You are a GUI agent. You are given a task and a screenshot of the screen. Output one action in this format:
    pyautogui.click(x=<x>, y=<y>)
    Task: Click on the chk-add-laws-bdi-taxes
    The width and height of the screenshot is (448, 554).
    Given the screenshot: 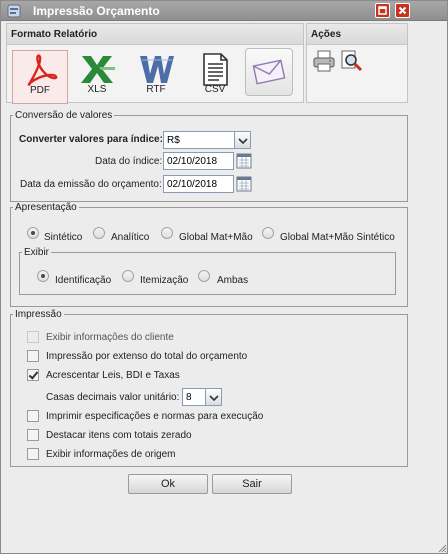 What is the action you would take?
    pyautogui.click(x=33, y=375)
    